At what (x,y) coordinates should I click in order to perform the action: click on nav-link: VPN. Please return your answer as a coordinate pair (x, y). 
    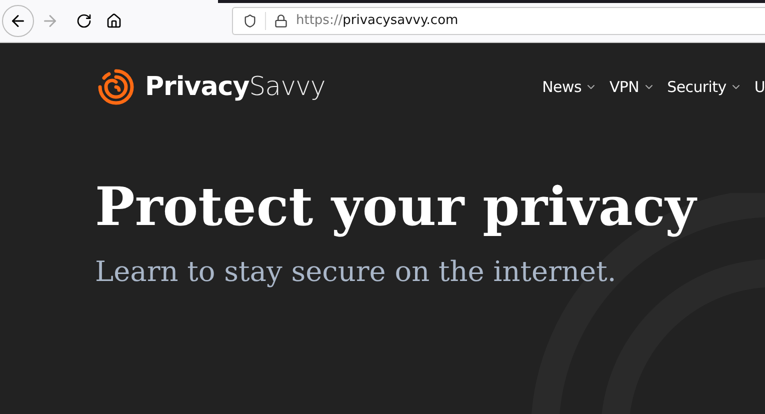
    Looking at the image, I should click on (632, 87).